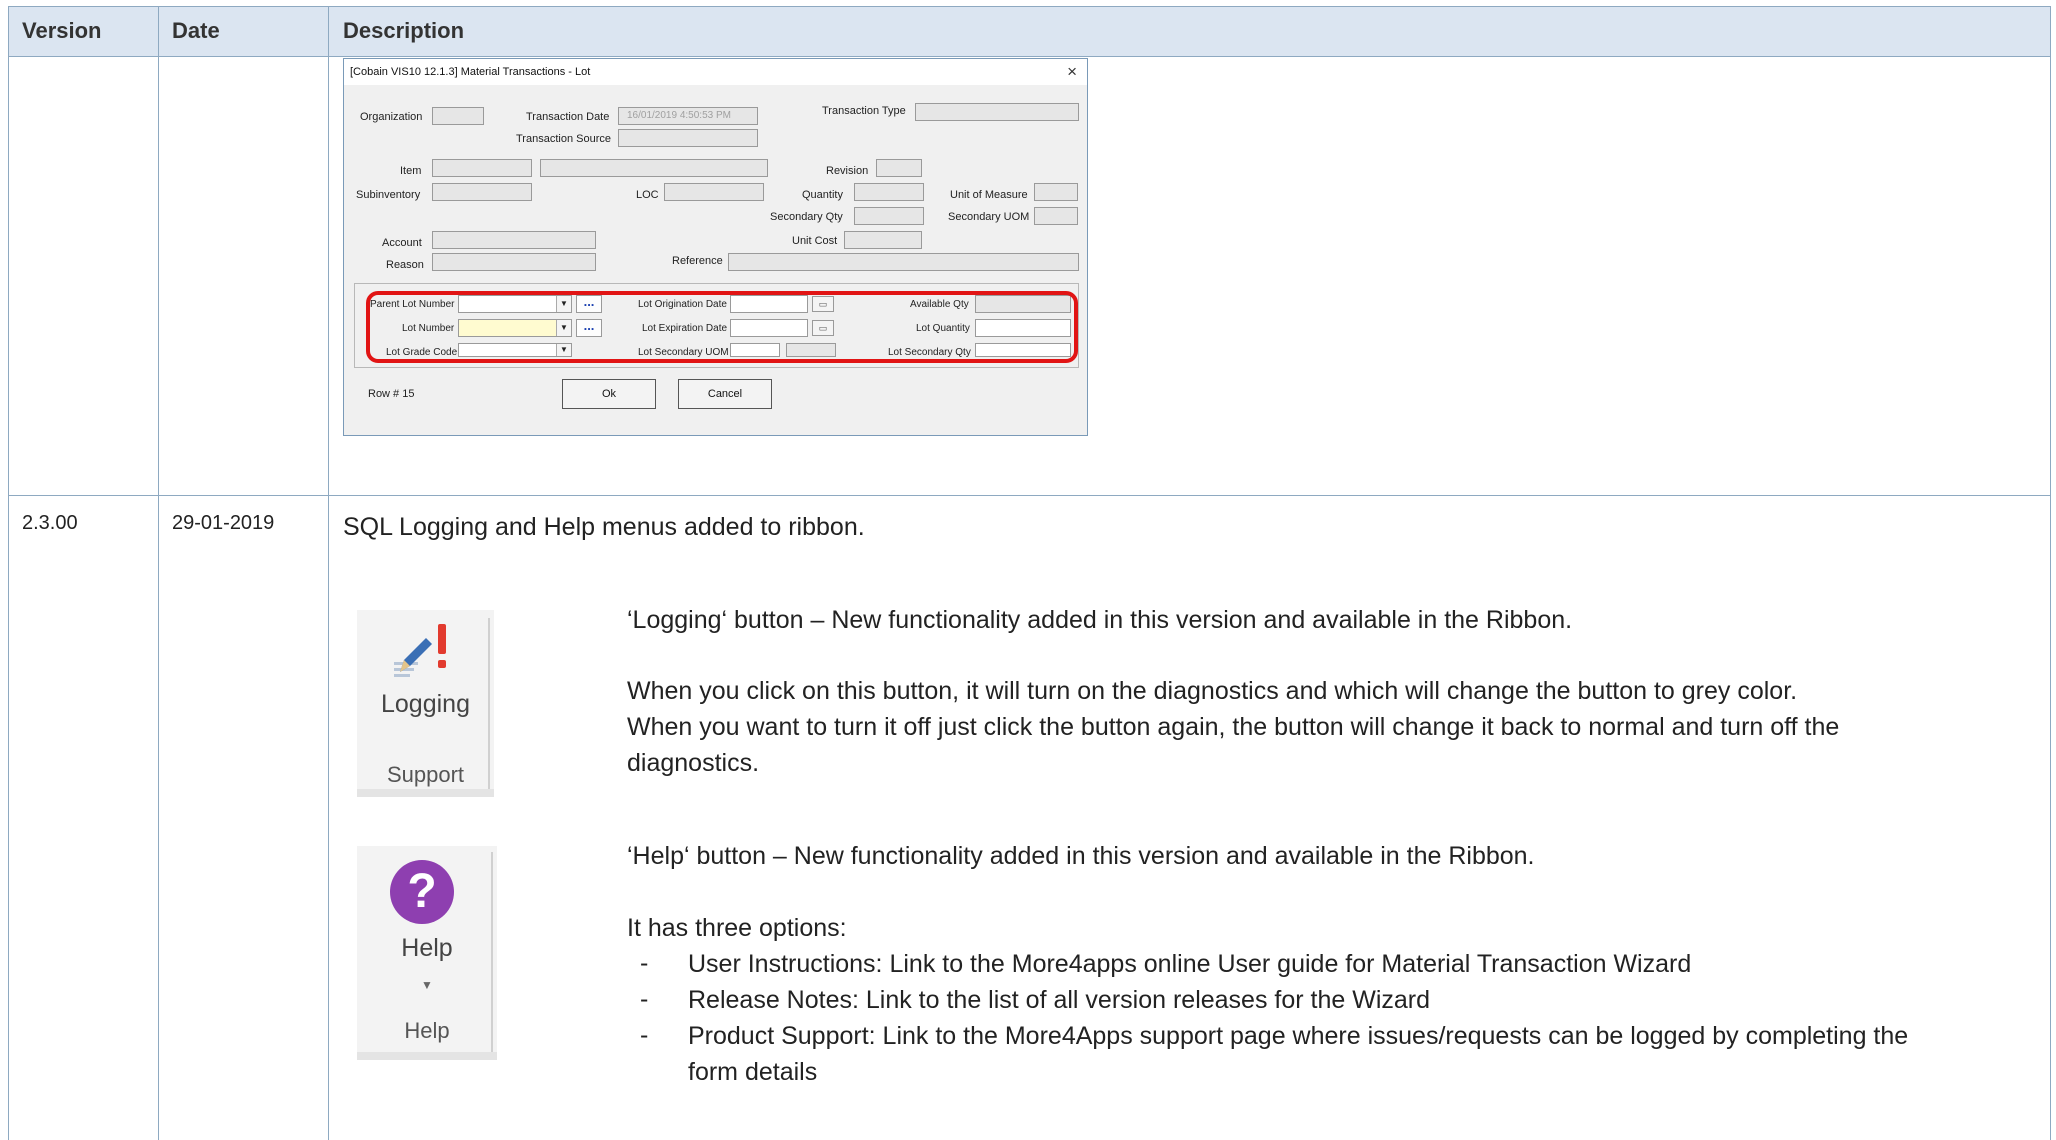 This screenshot has width=2056, height=1140. I want to click on label-quantity: Quantity, so click(822, 195).